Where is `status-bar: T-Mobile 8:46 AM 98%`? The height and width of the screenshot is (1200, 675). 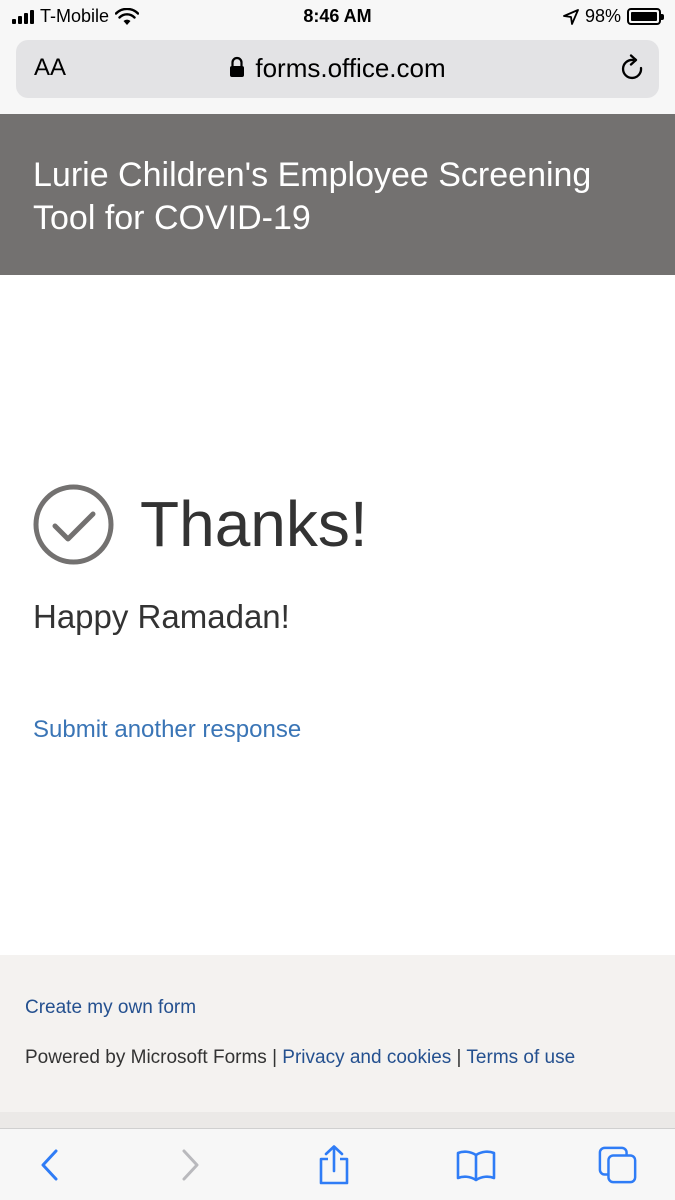 status-bar: T-Mobile 8:46 AM 98% is located at coordinates (337, 18).